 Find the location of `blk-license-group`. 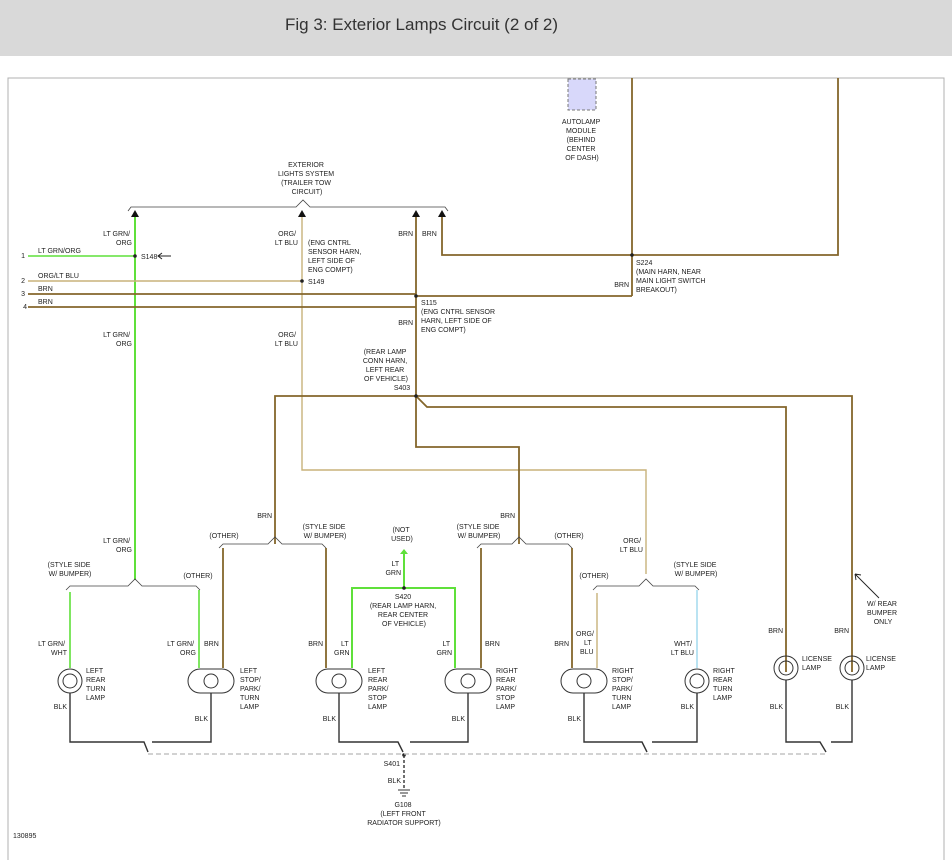

blk-license-group is located at coordinates (819, 716).